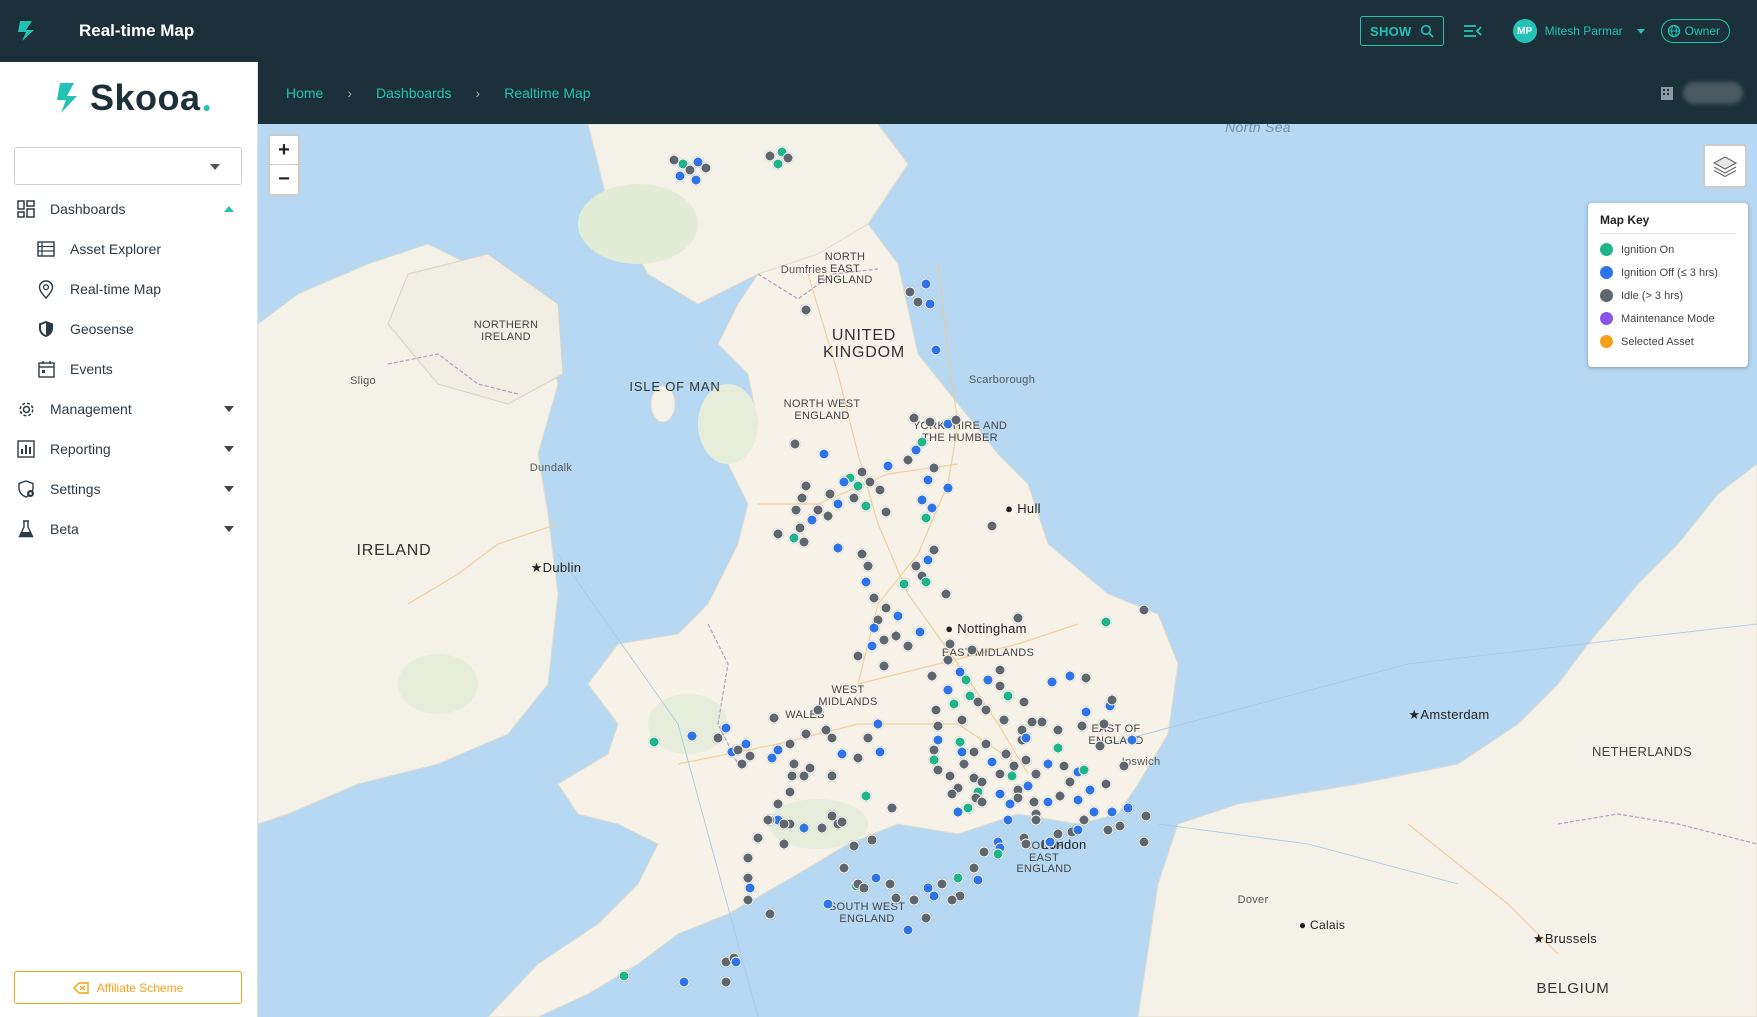  Describe the element at coordinates (131, 98) in the screenshot. I see `brand-logo: Skooa ●` at that location.